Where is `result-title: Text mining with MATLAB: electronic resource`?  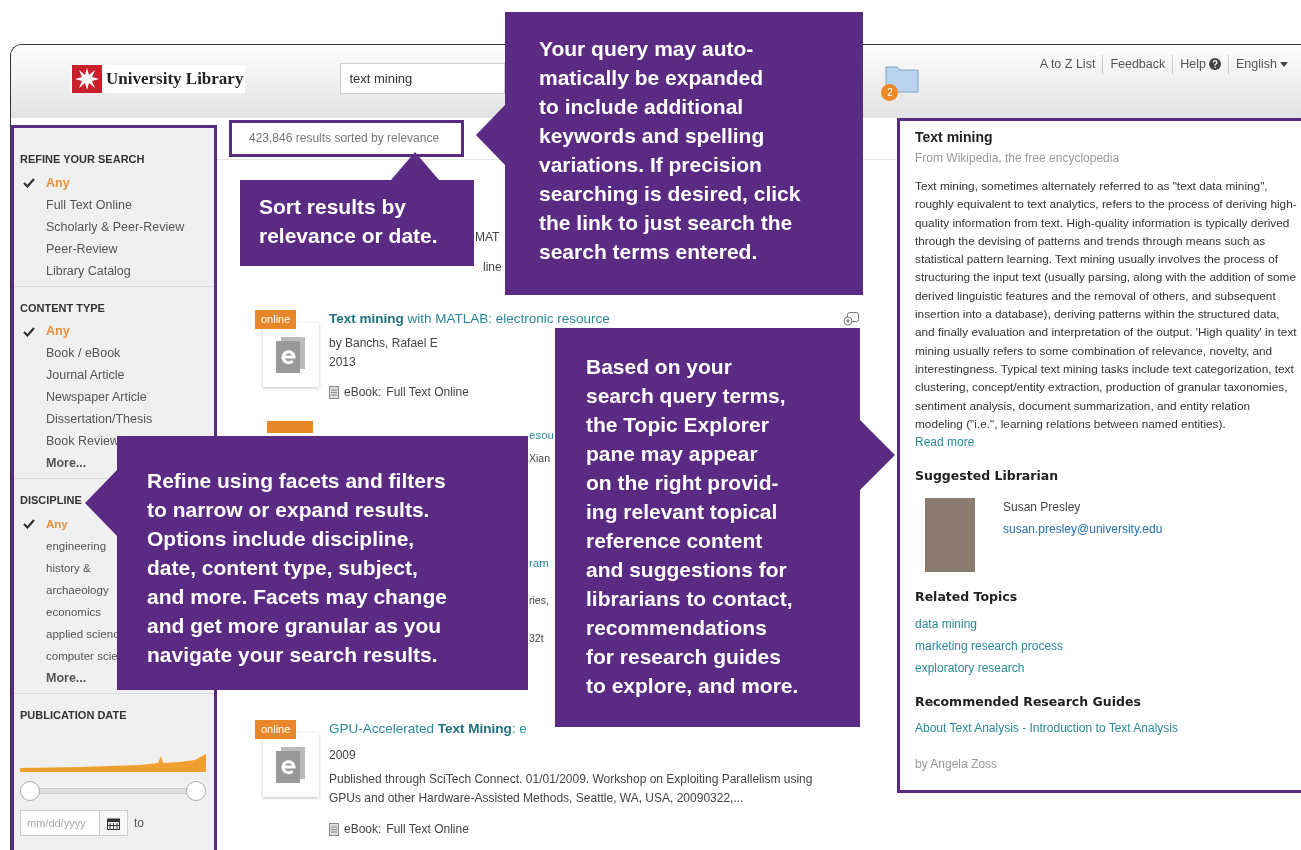 result-title: Text mining with MATLAB: electronic resource is located at coordinates (469, 319).